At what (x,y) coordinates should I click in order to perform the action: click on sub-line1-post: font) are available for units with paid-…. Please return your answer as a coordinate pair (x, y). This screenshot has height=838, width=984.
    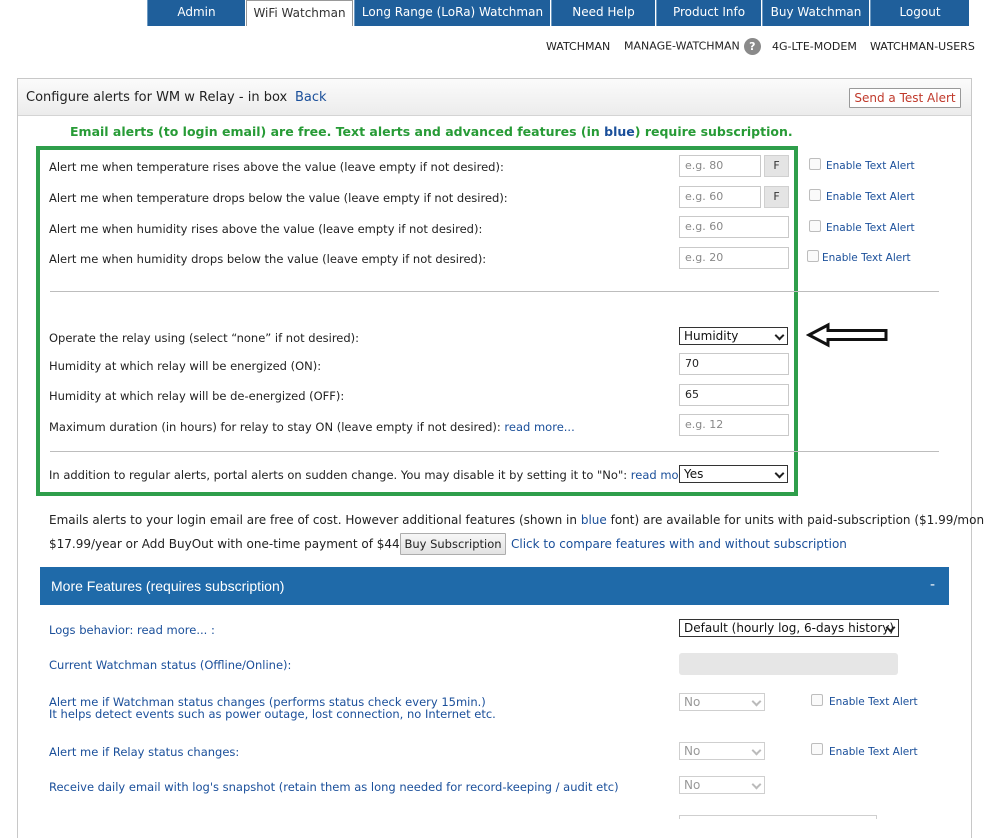
    Looking at the image, I should click on (795, 520).